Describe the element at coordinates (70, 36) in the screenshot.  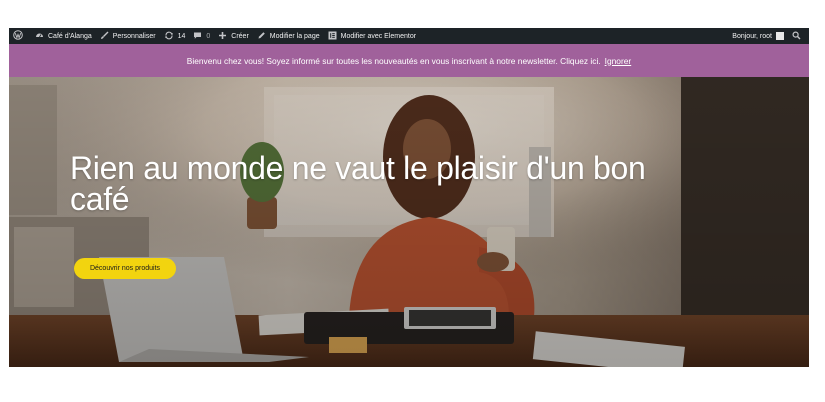
I see `site-name: Café d'Alanga` at that location.